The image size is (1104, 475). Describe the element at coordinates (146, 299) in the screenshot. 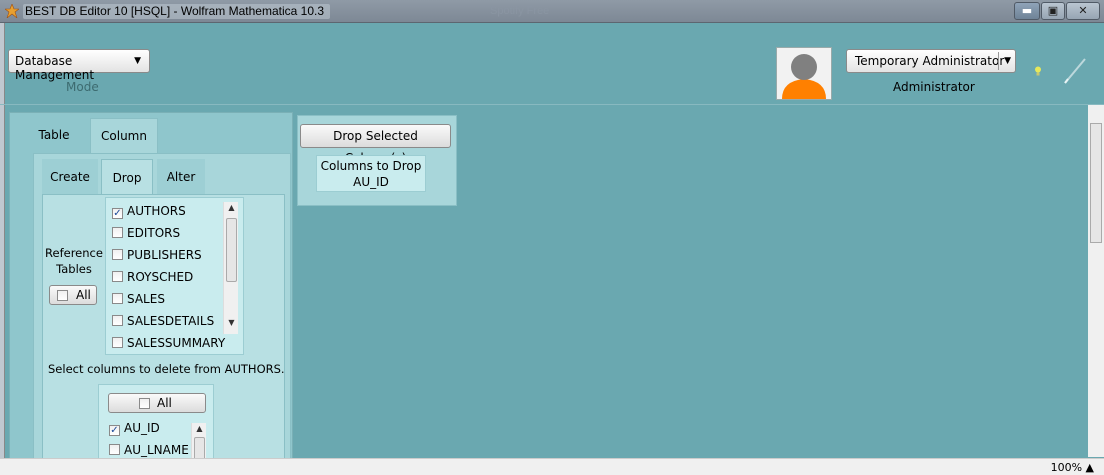

I see `list-item-label: SALES` at that location.